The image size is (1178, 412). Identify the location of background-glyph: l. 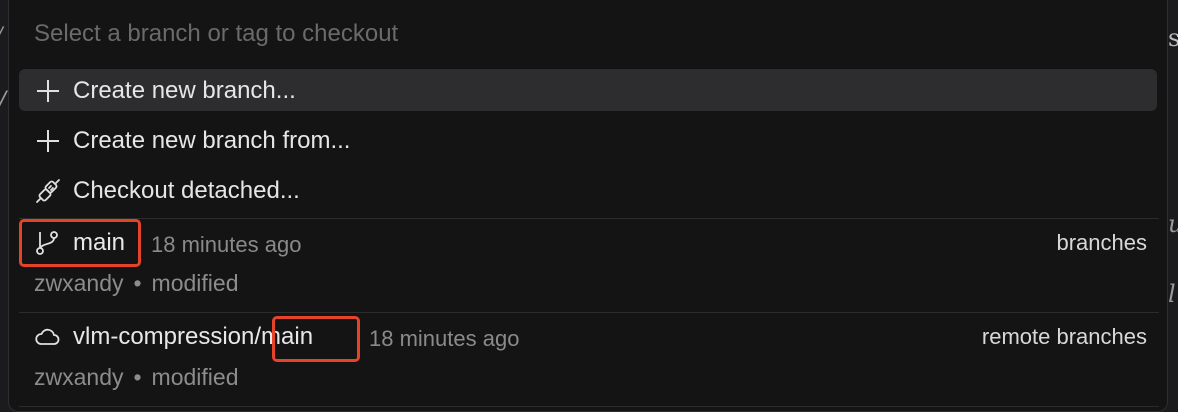
(1172, 294).